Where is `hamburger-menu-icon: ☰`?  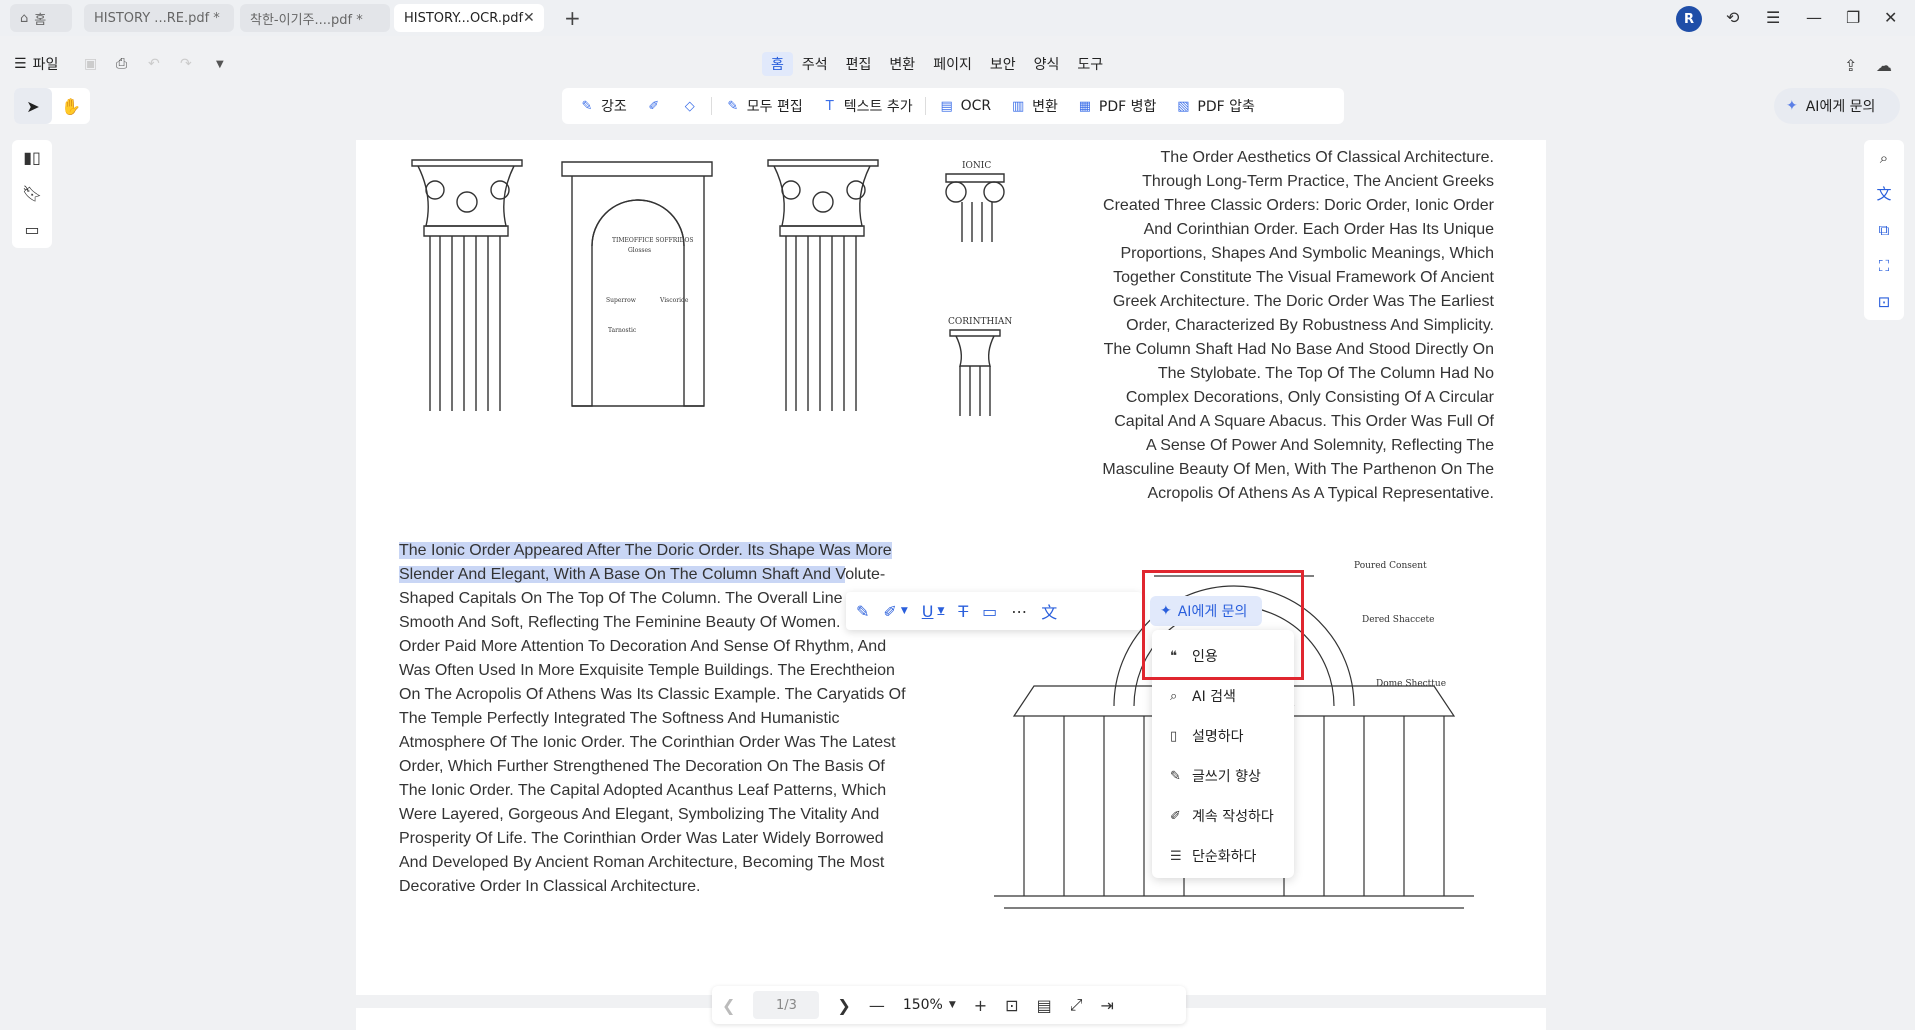 hamburger-menu-icon: ☰ is located at coordinates (1773, 17).